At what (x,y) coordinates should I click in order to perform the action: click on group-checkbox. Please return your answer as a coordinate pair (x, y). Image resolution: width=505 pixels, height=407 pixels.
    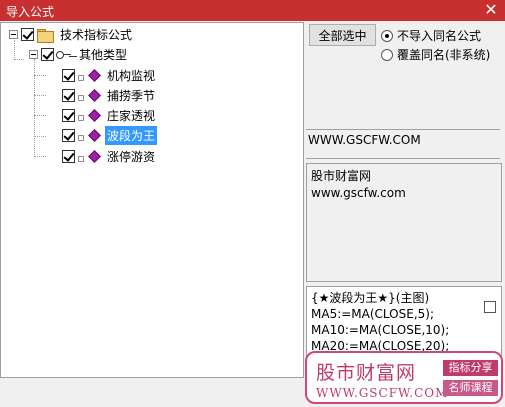
    Looking at the image, I should click on (47, 54).